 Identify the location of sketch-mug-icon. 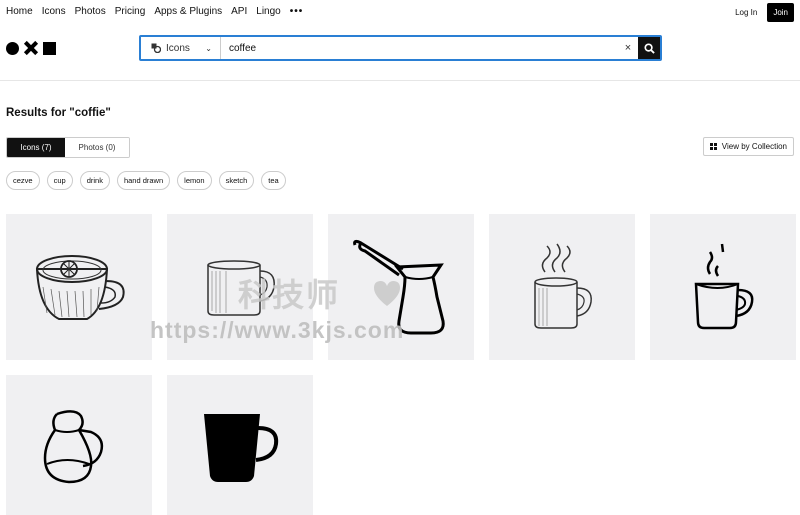
(241, 288).